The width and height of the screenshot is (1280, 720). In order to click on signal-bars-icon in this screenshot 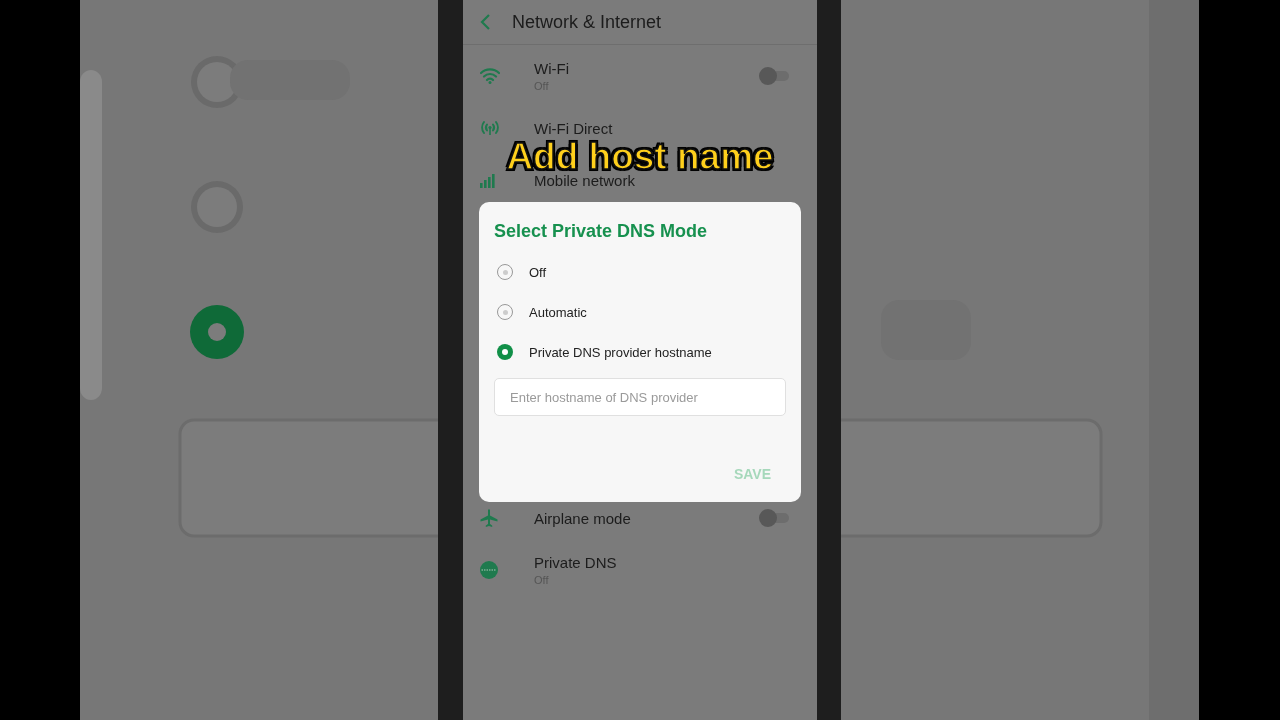, I will do `click(489, 180)`.